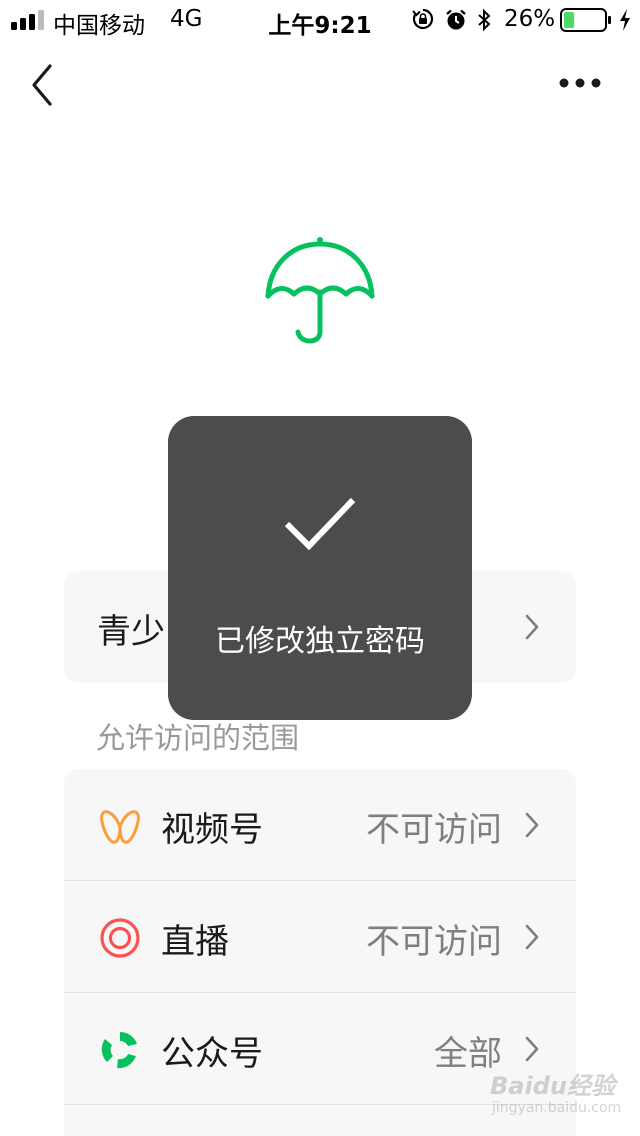 The height and width of the screenshot is (1136, 640). What do you see at coordinates (120, 938) in the screenshot?
I see `live-icon` at bounding box center [120, 938].